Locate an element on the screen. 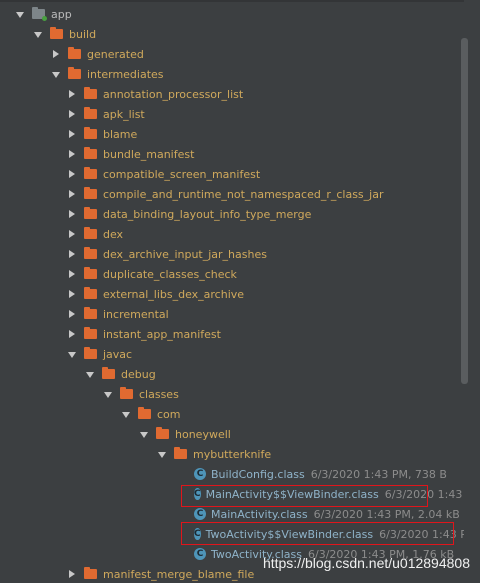  scrollbar-thumb is located at coordinates (464, 211).